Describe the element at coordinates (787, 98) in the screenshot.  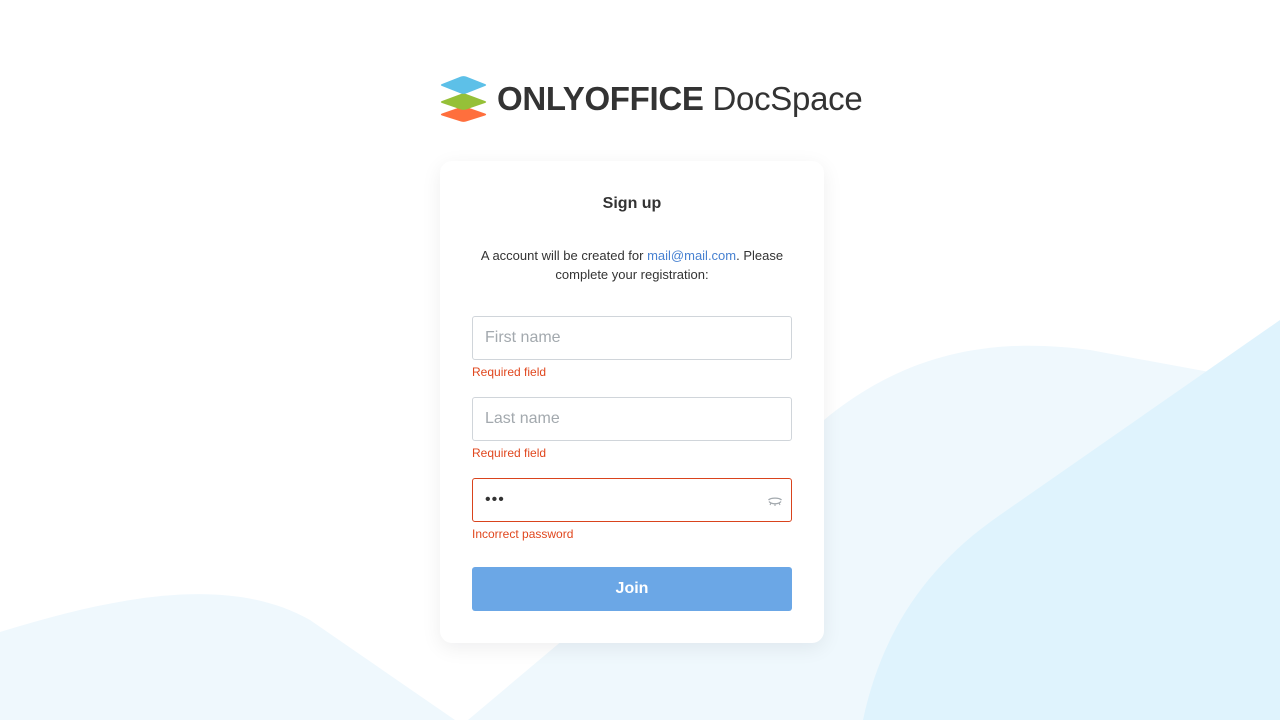
I see `product-name: DocSpace` at that location.